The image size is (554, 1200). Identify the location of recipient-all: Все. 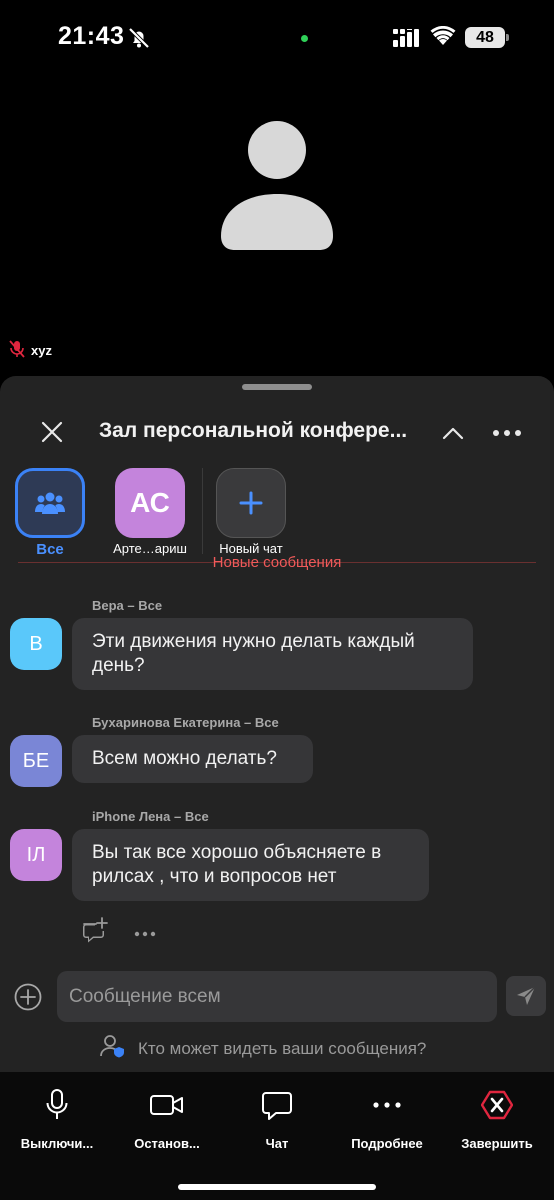
(50, 513).